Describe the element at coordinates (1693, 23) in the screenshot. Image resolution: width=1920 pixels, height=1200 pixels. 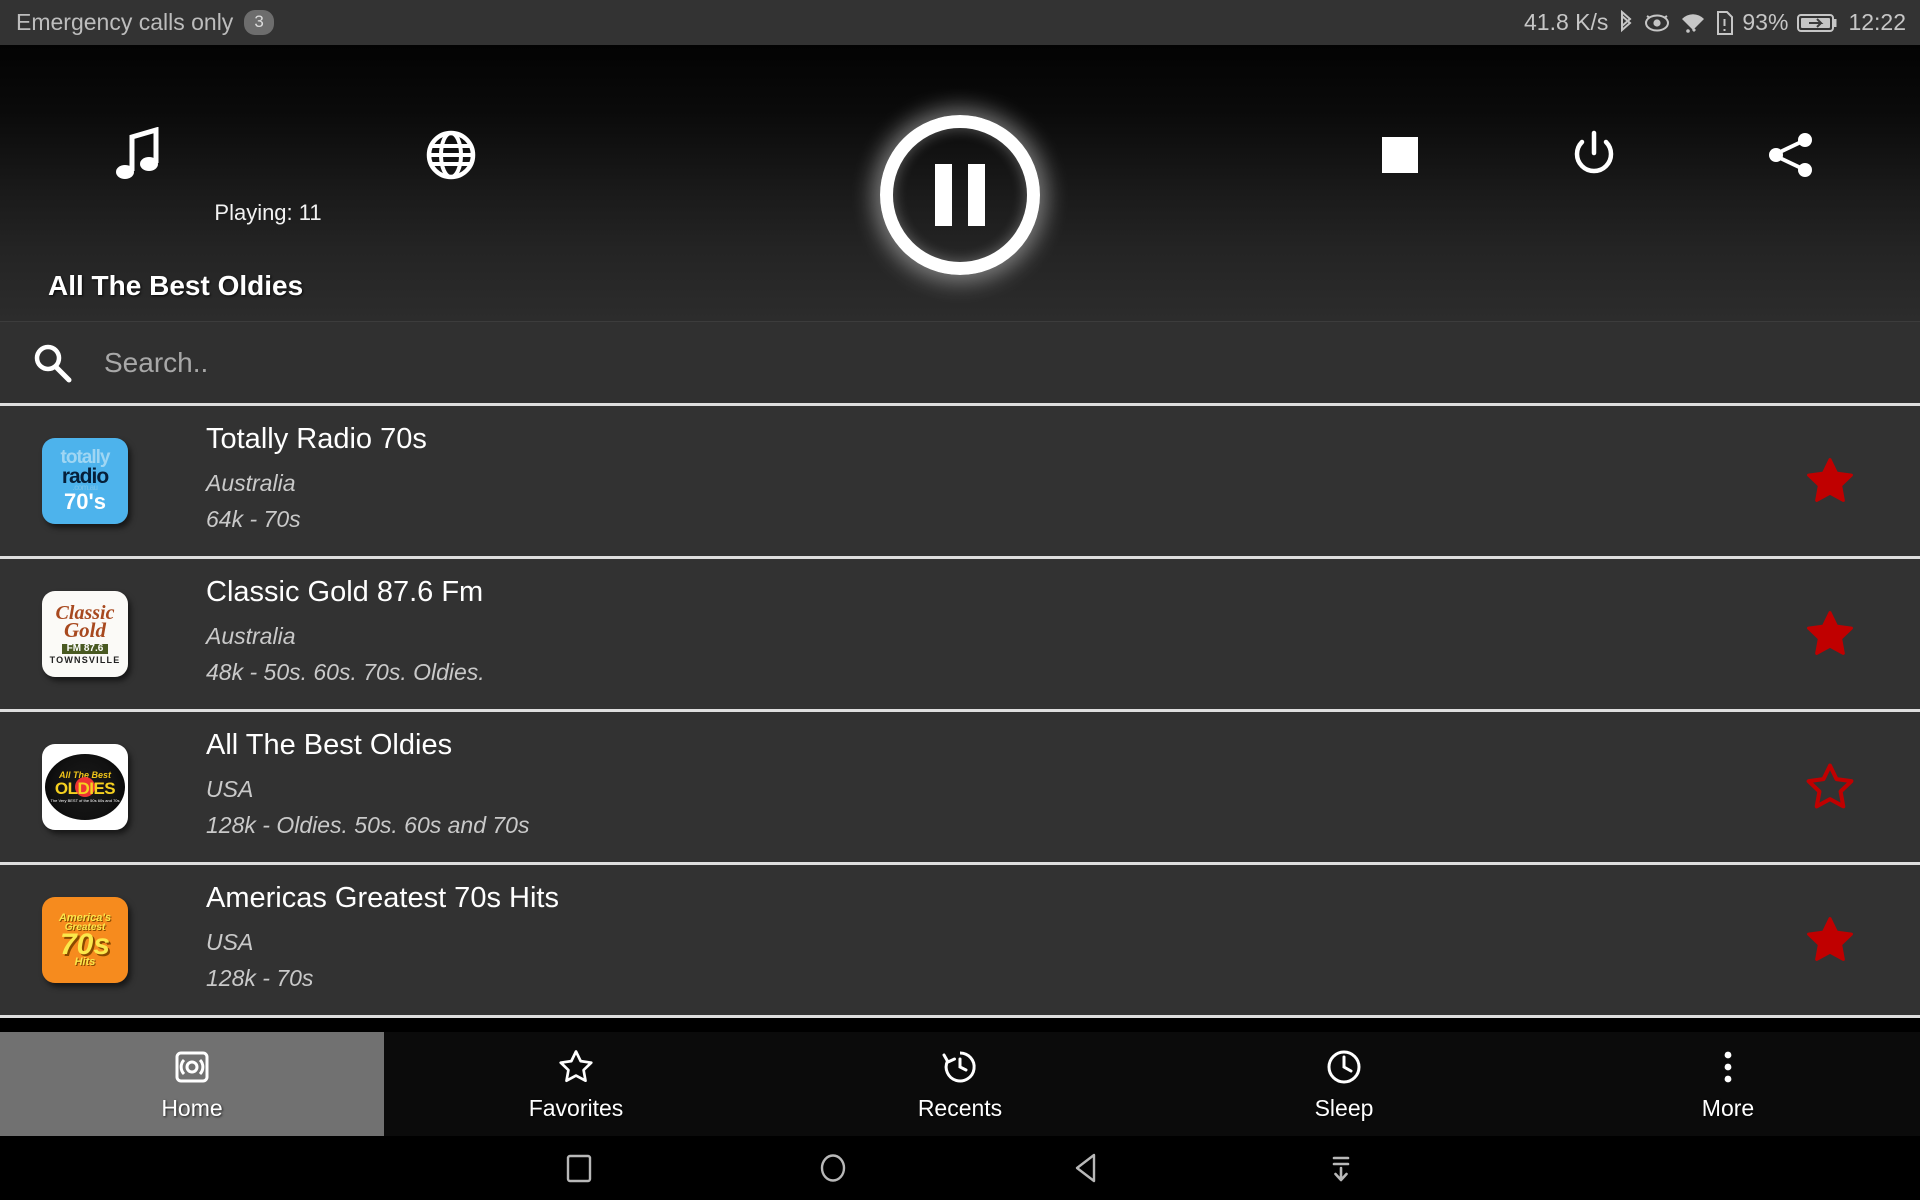
I see `wifi-icon` at that location.